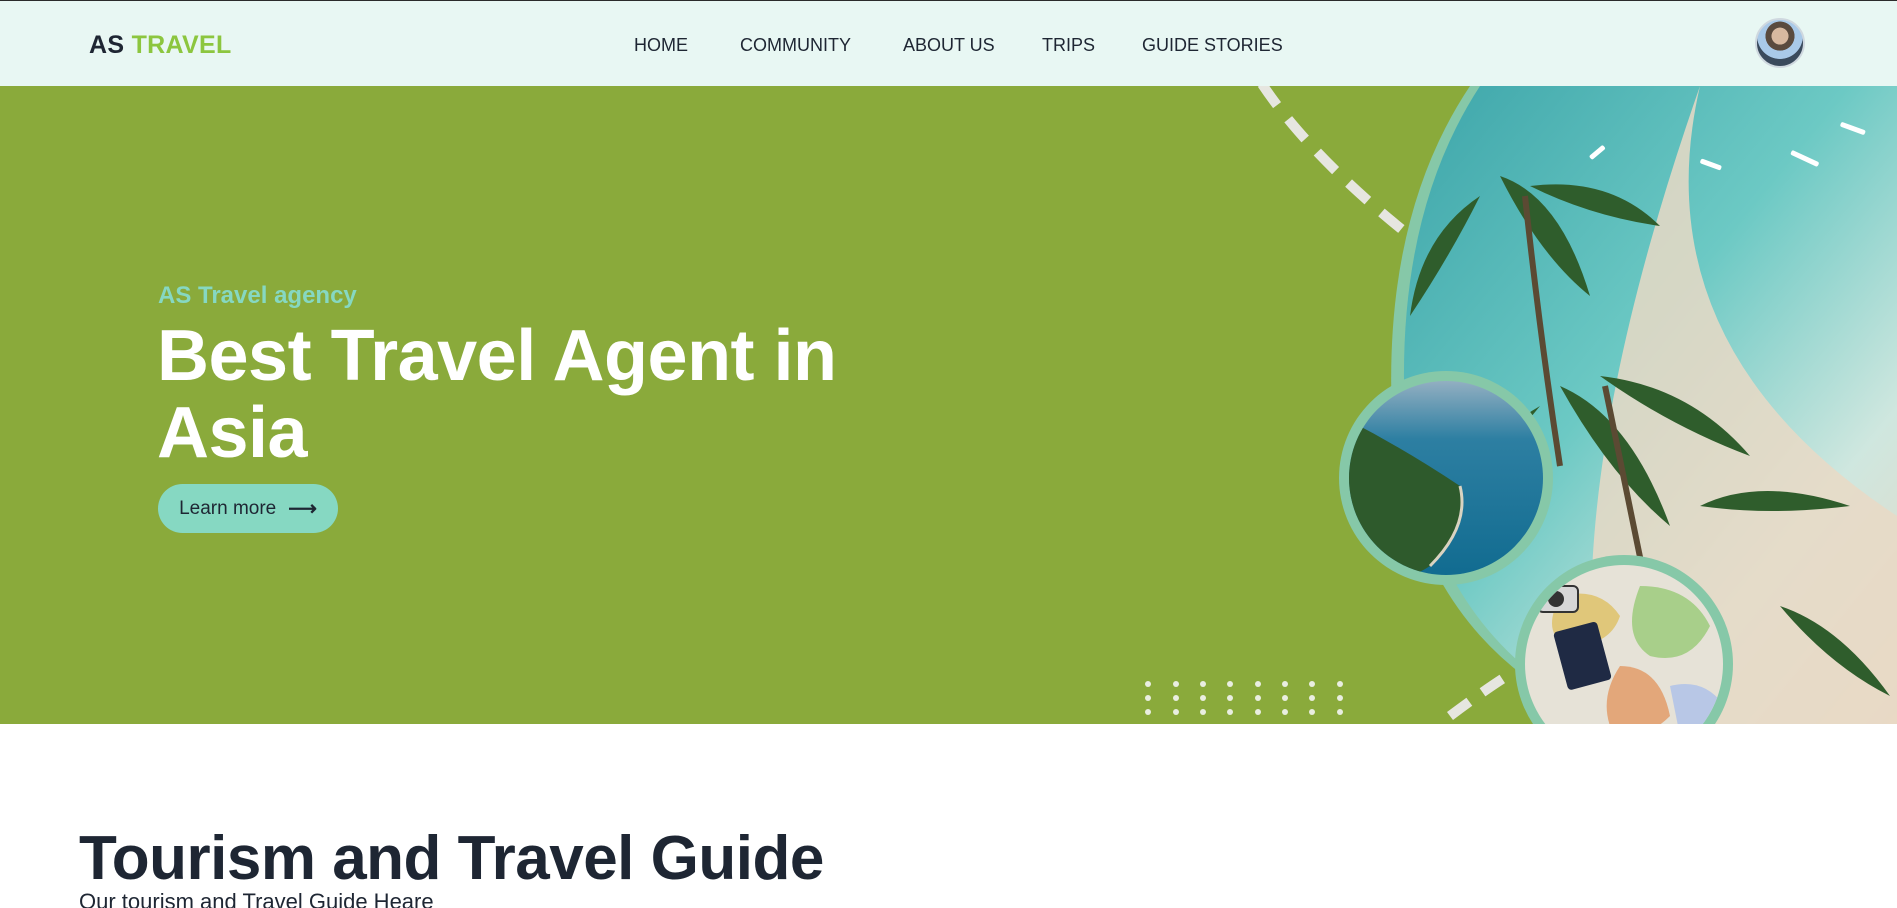 The width and height of the screenshot is (1897, 908). I want to click on section-title: Tourism and Travel Guide, so click(451, 858).